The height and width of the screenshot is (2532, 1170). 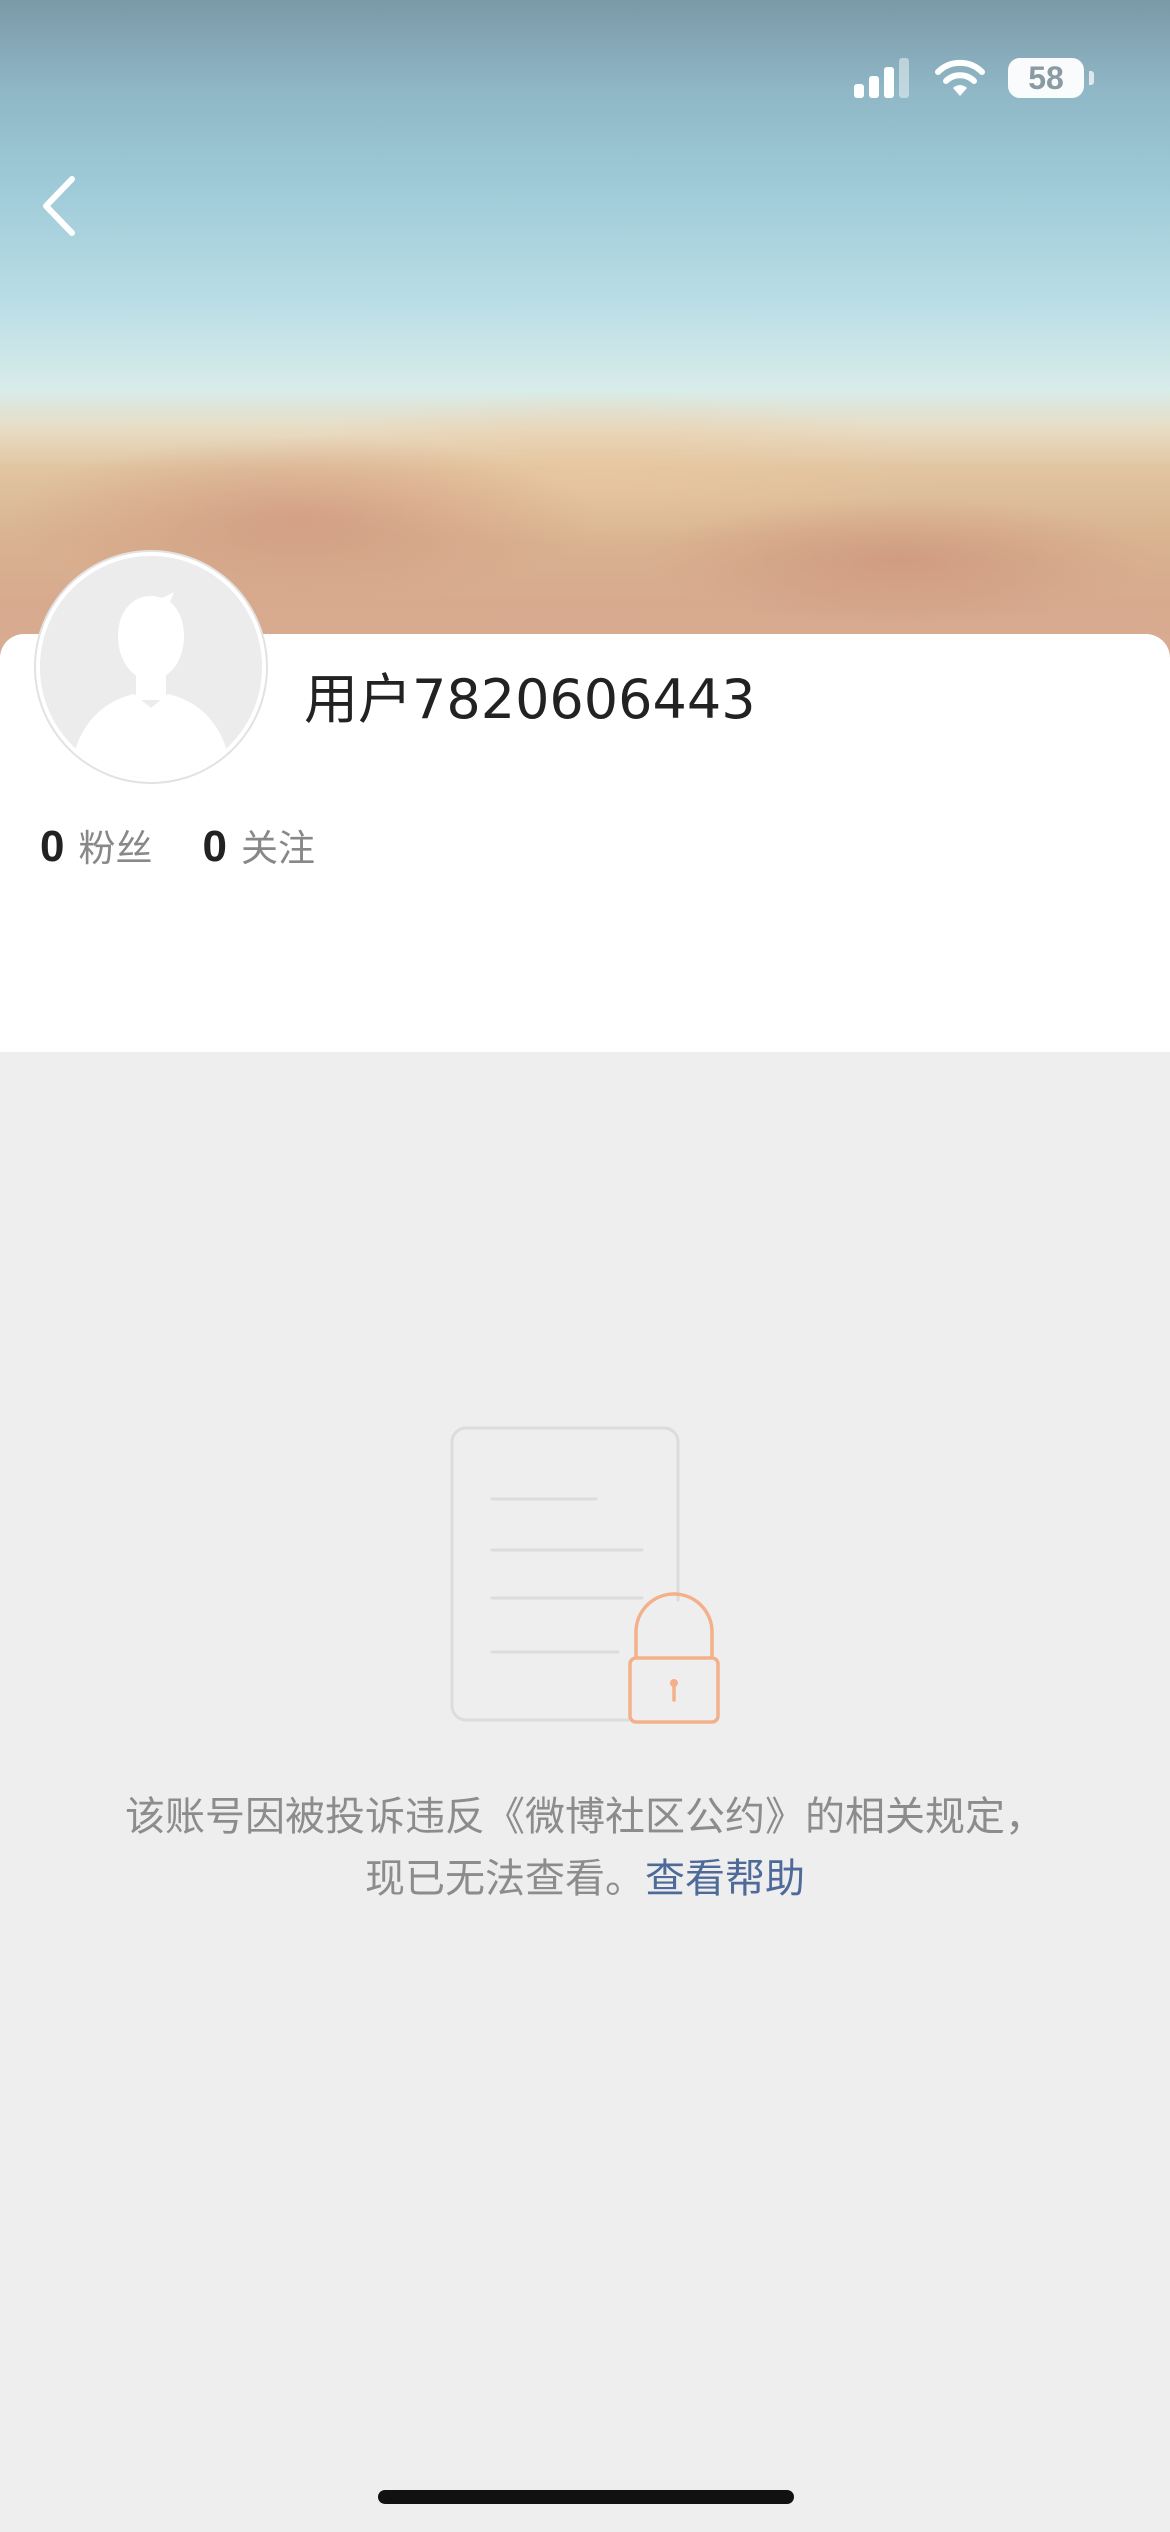 What do you see at coordinates (725, 1879) in the screenshot?
I see `help-link: 查看帮助` at bounding box center [725, 1879].